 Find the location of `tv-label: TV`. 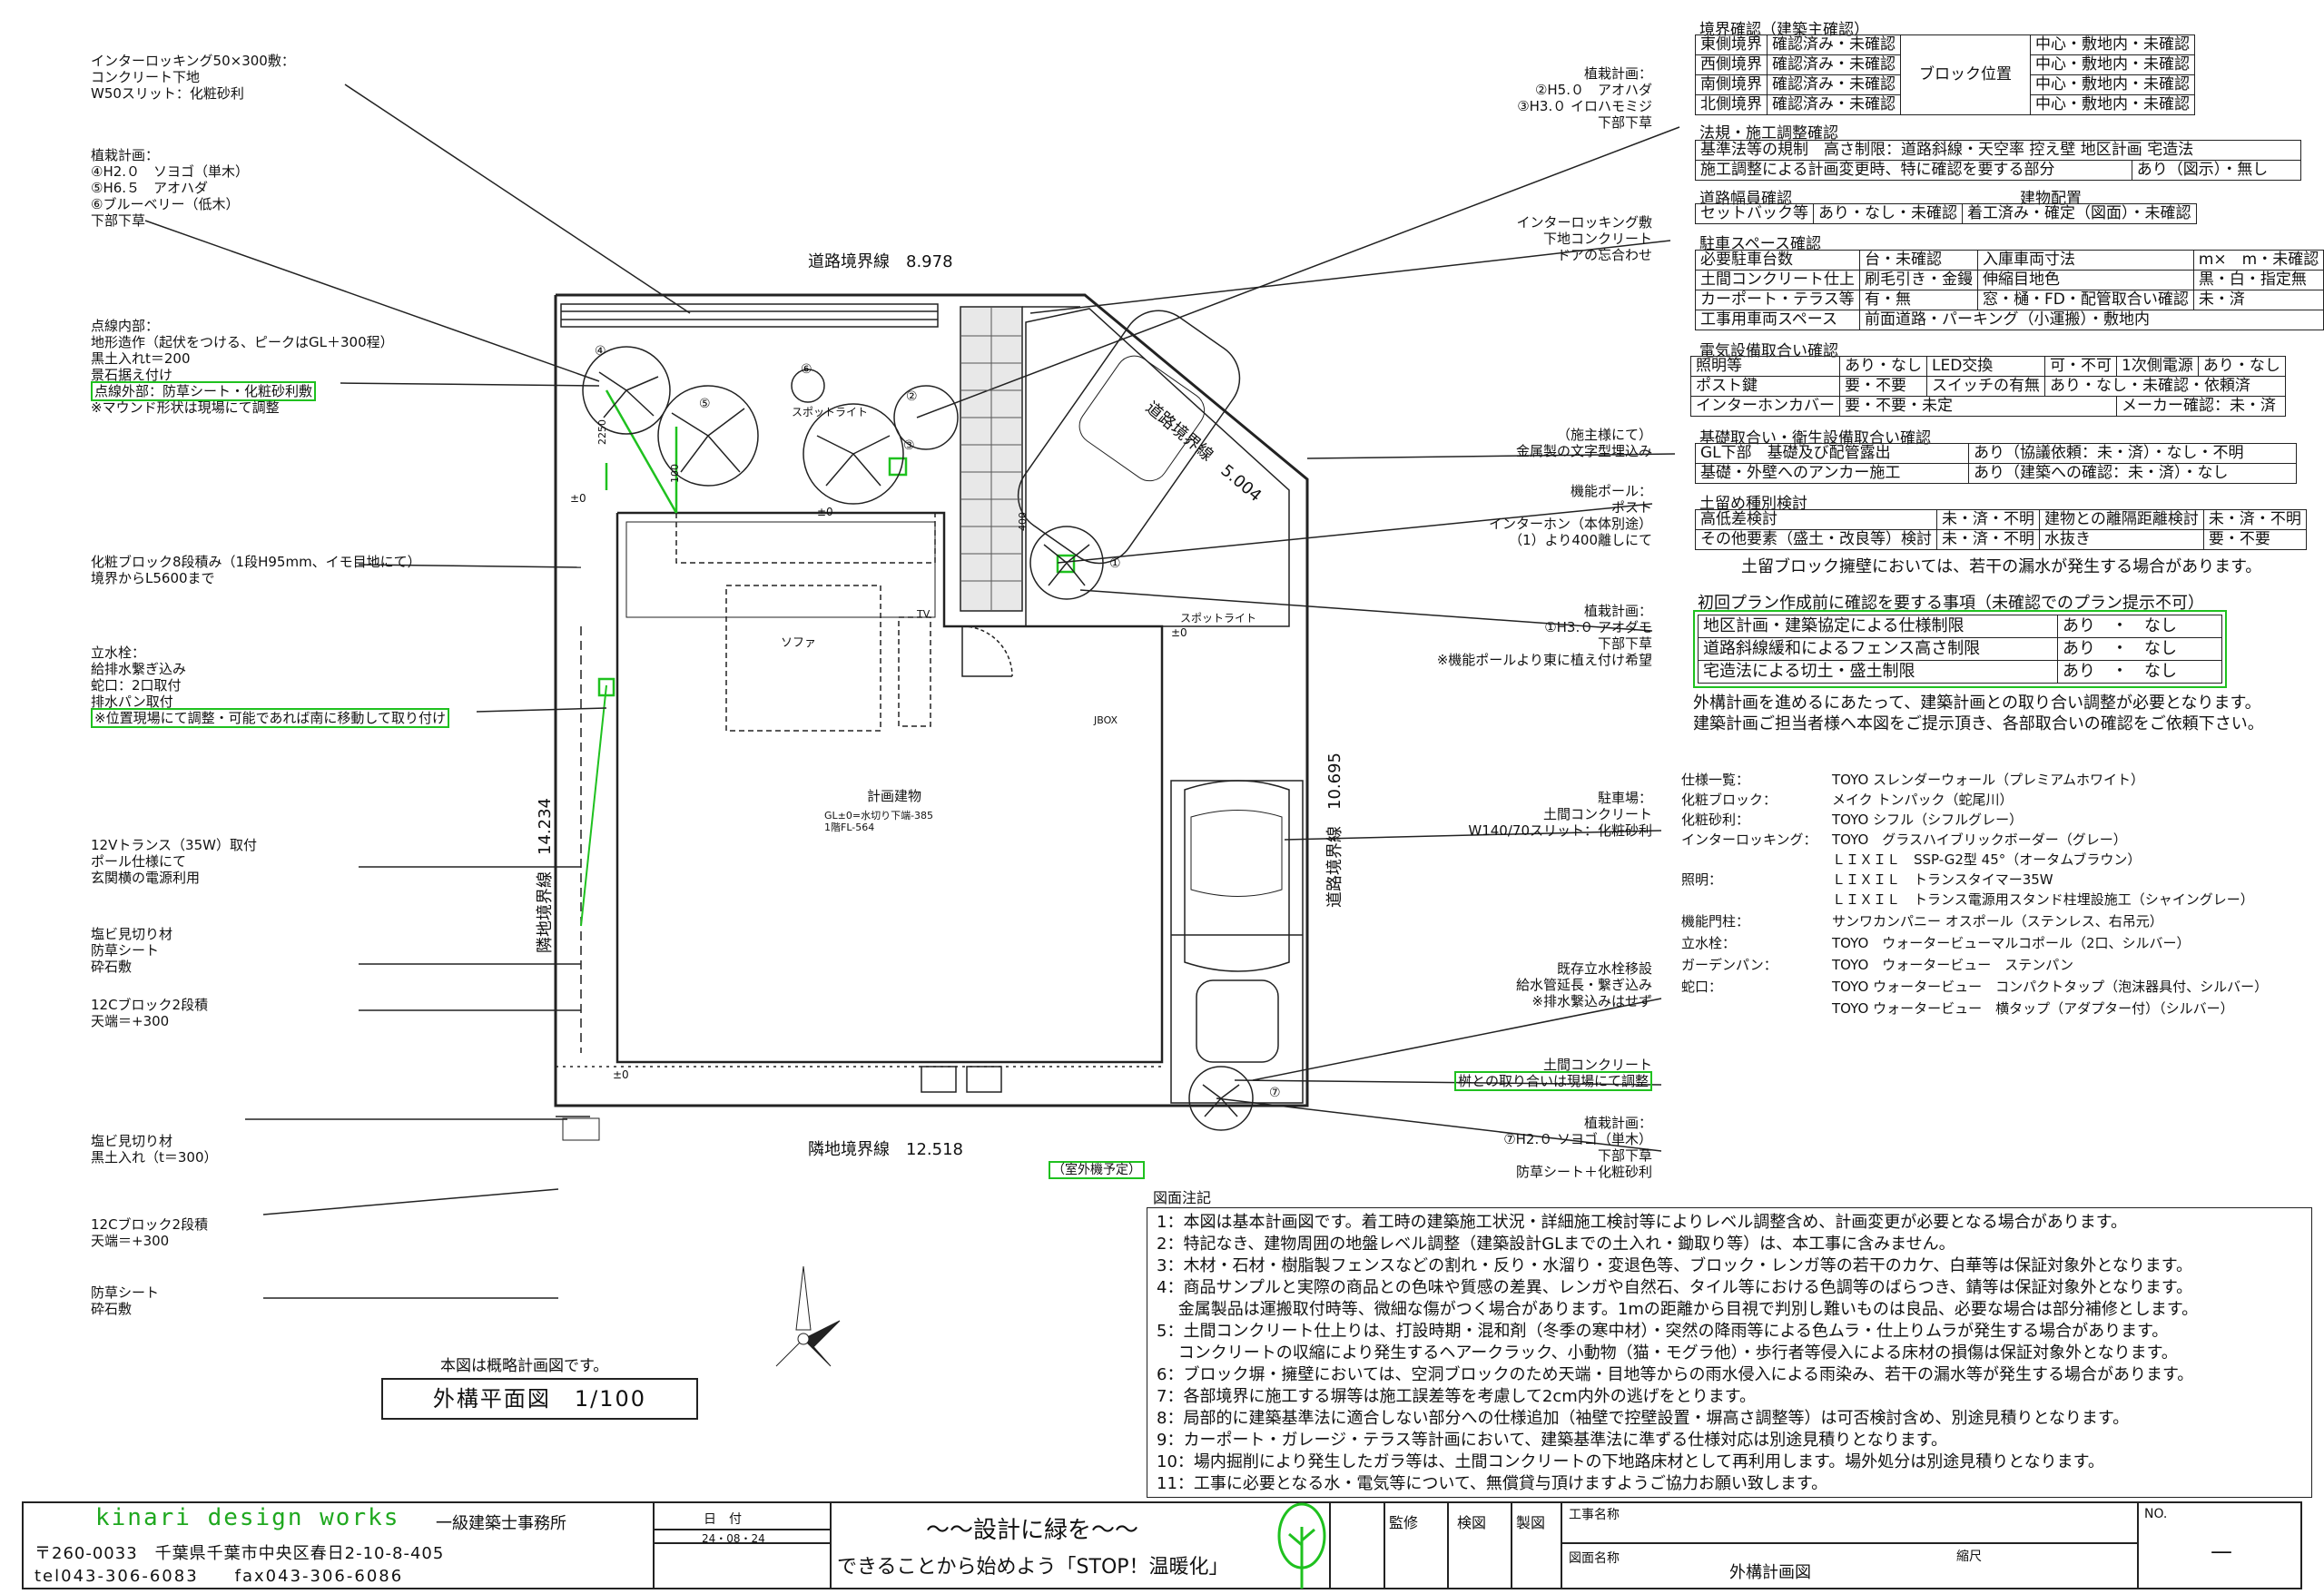

tv-label: TV is located at coordinates (924, 614).